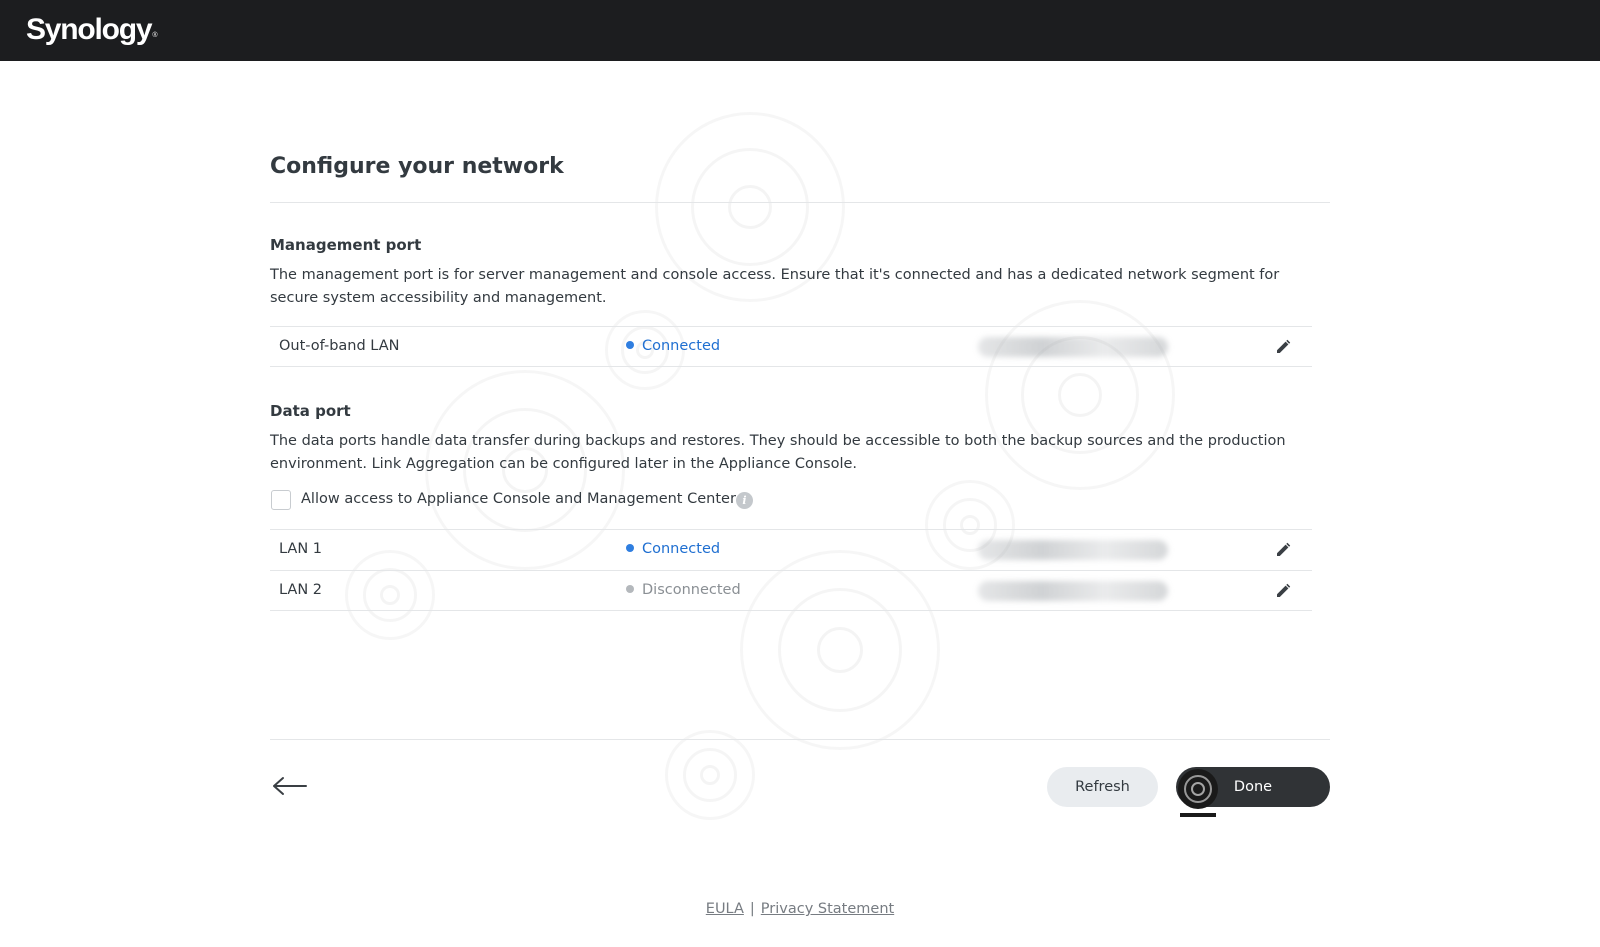 This screenshot has height=947, width=1600. What do you see at coordinates (281, 500) in the screenshot?
I see `appliance-access-checkbox` at bounding box center [281, 500].